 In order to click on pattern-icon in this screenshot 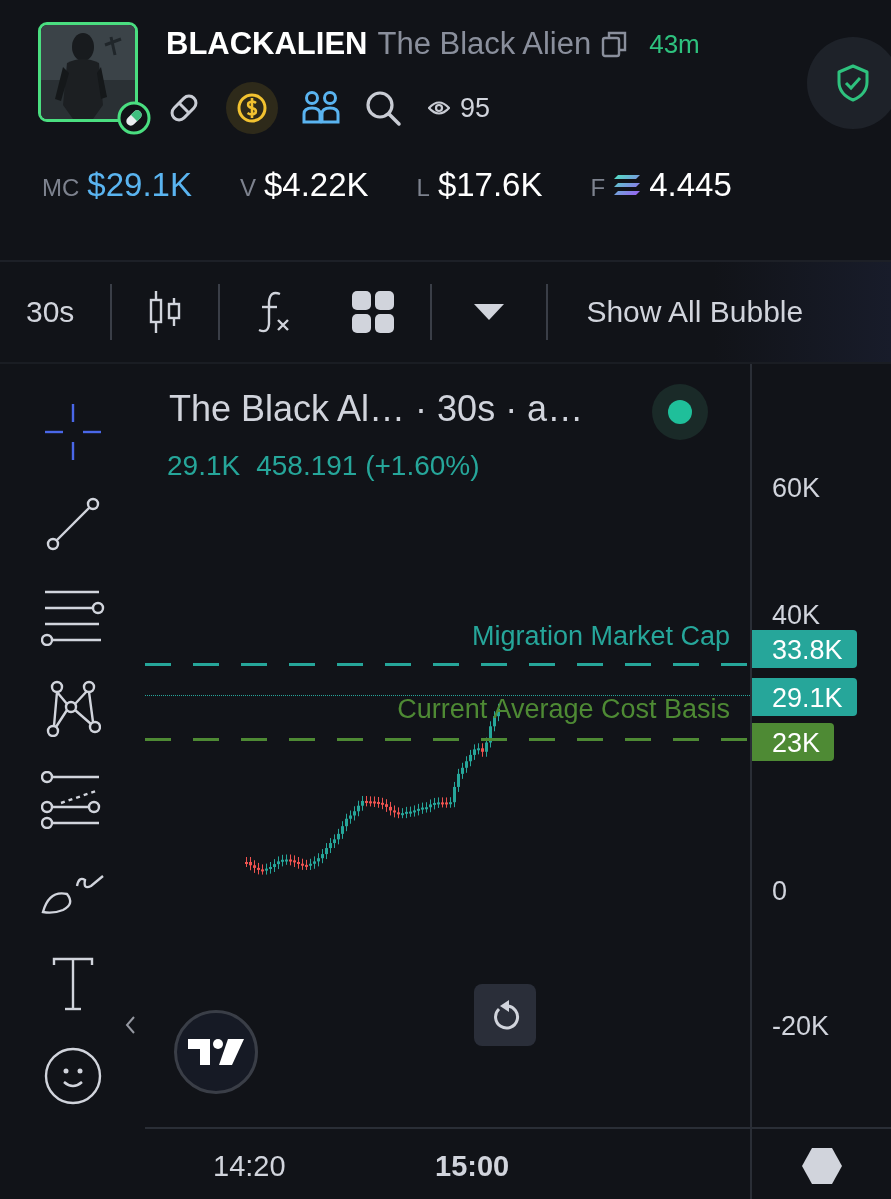, I will do `click(72, 708)`.